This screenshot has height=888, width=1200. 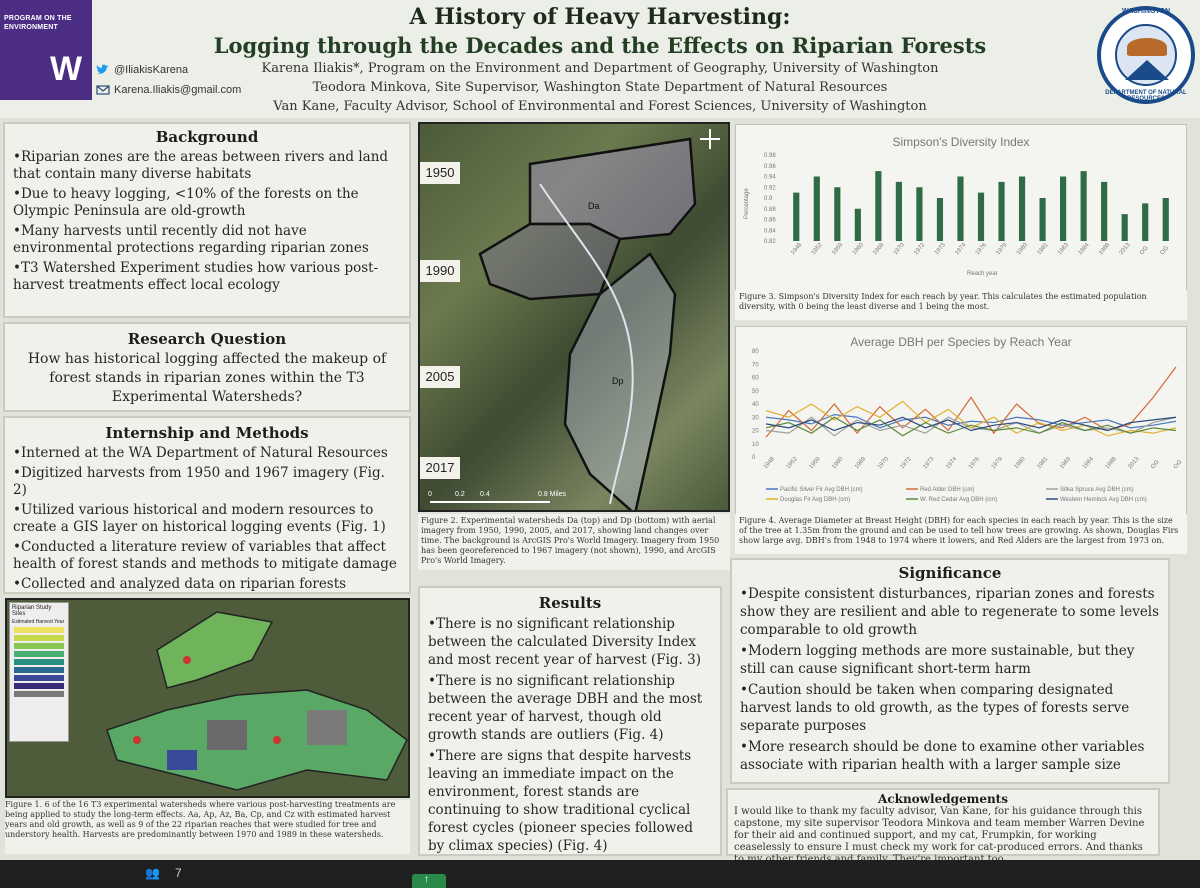 I want to click on legend-label: Western Hemlock Avg DBH (cm), so click(x=1103, y=500).